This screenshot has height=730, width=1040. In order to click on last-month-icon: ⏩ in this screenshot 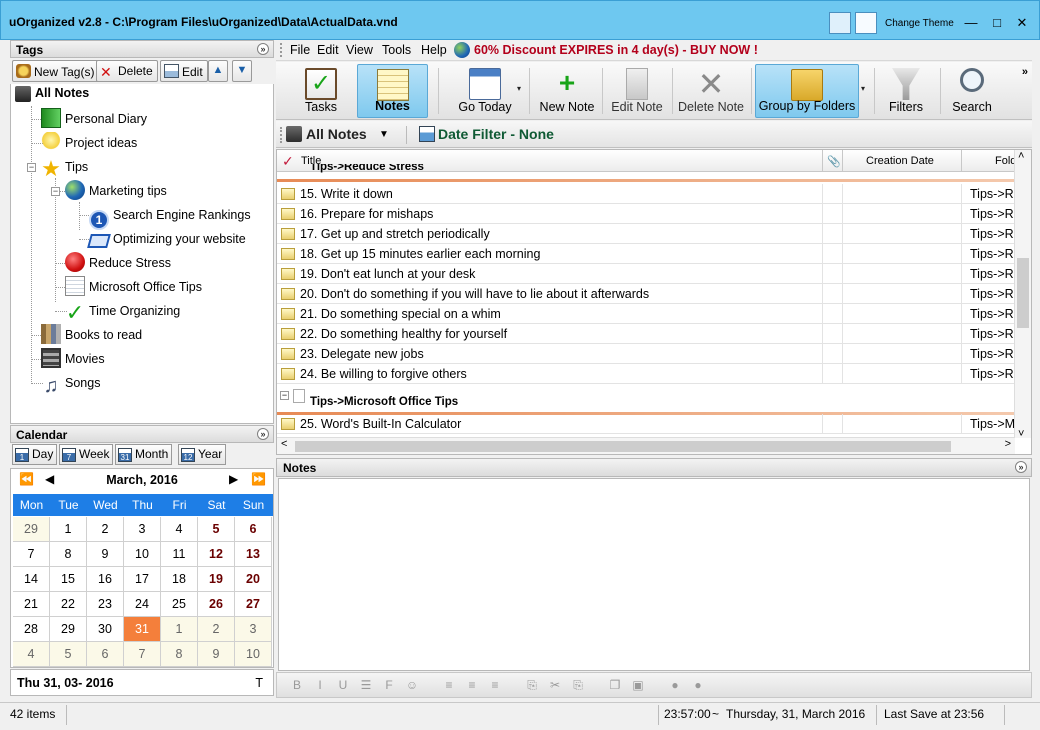, I will do `click(258, 479)`.